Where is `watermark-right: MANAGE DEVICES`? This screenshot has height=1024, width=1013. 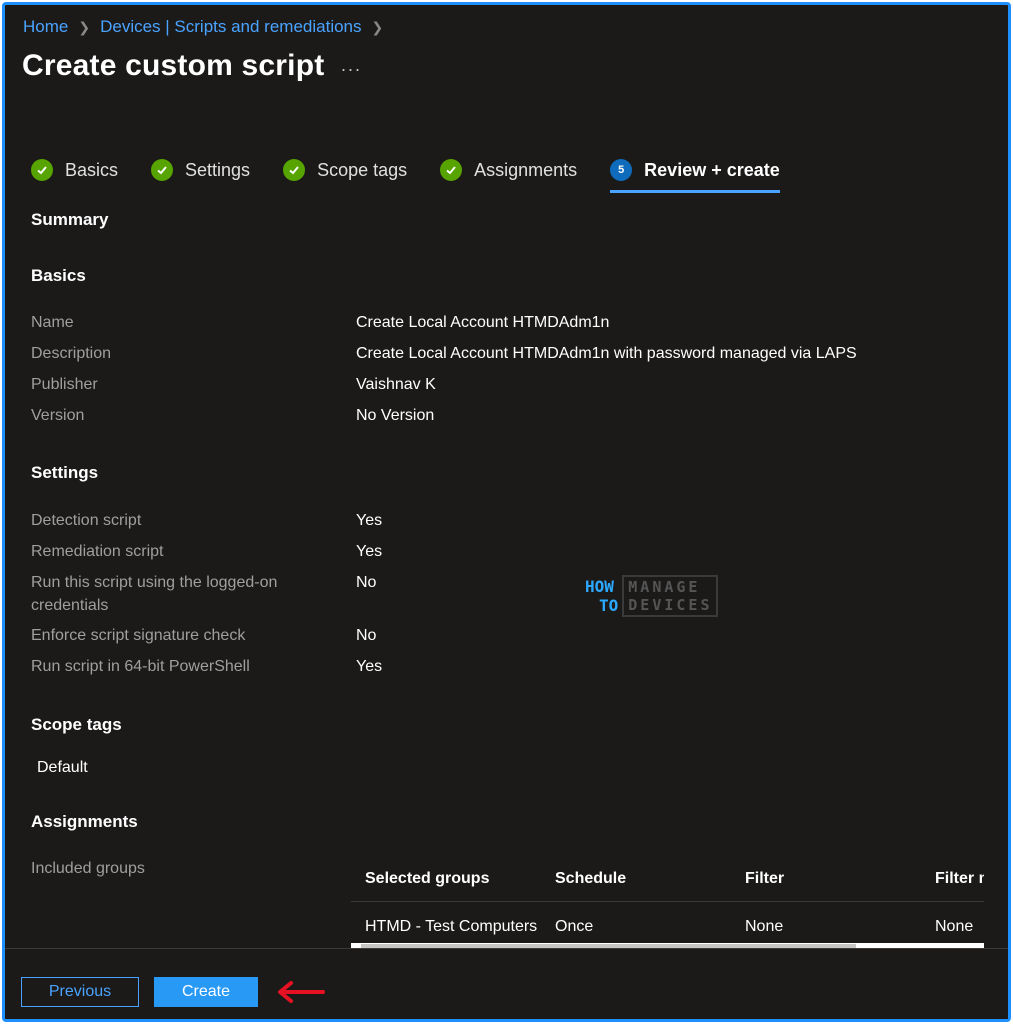 watermark-right: MANAGE DEVICES is located at coordinates (670, 596).